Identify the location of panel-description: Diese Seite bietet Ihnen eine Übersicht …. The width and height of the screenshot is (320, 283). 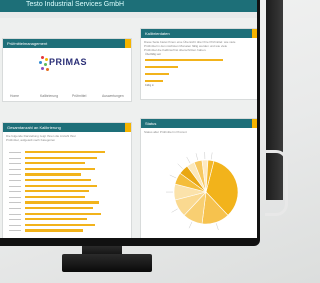
(190, 46).